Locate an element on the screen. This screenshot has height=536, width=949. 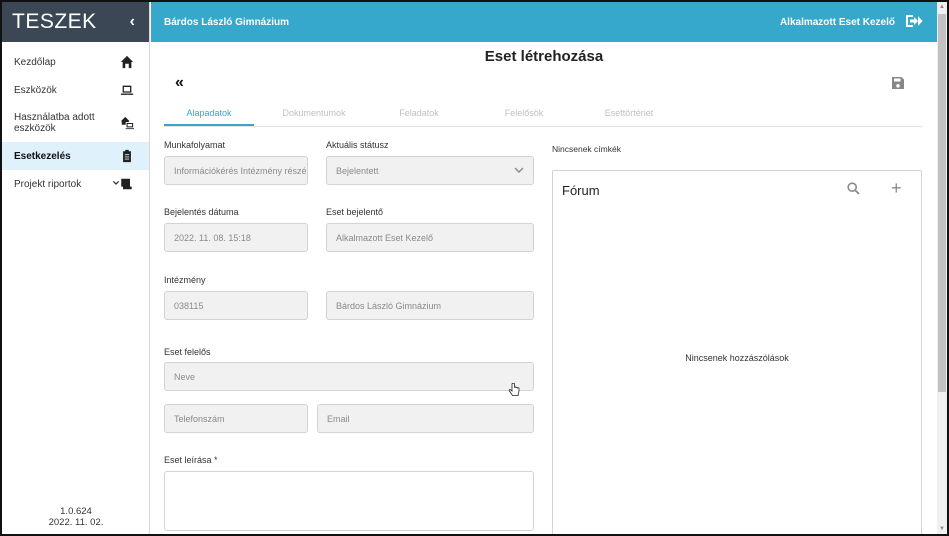
tab-alapadatok: Alapadatok is located at coordinates (209, 113).